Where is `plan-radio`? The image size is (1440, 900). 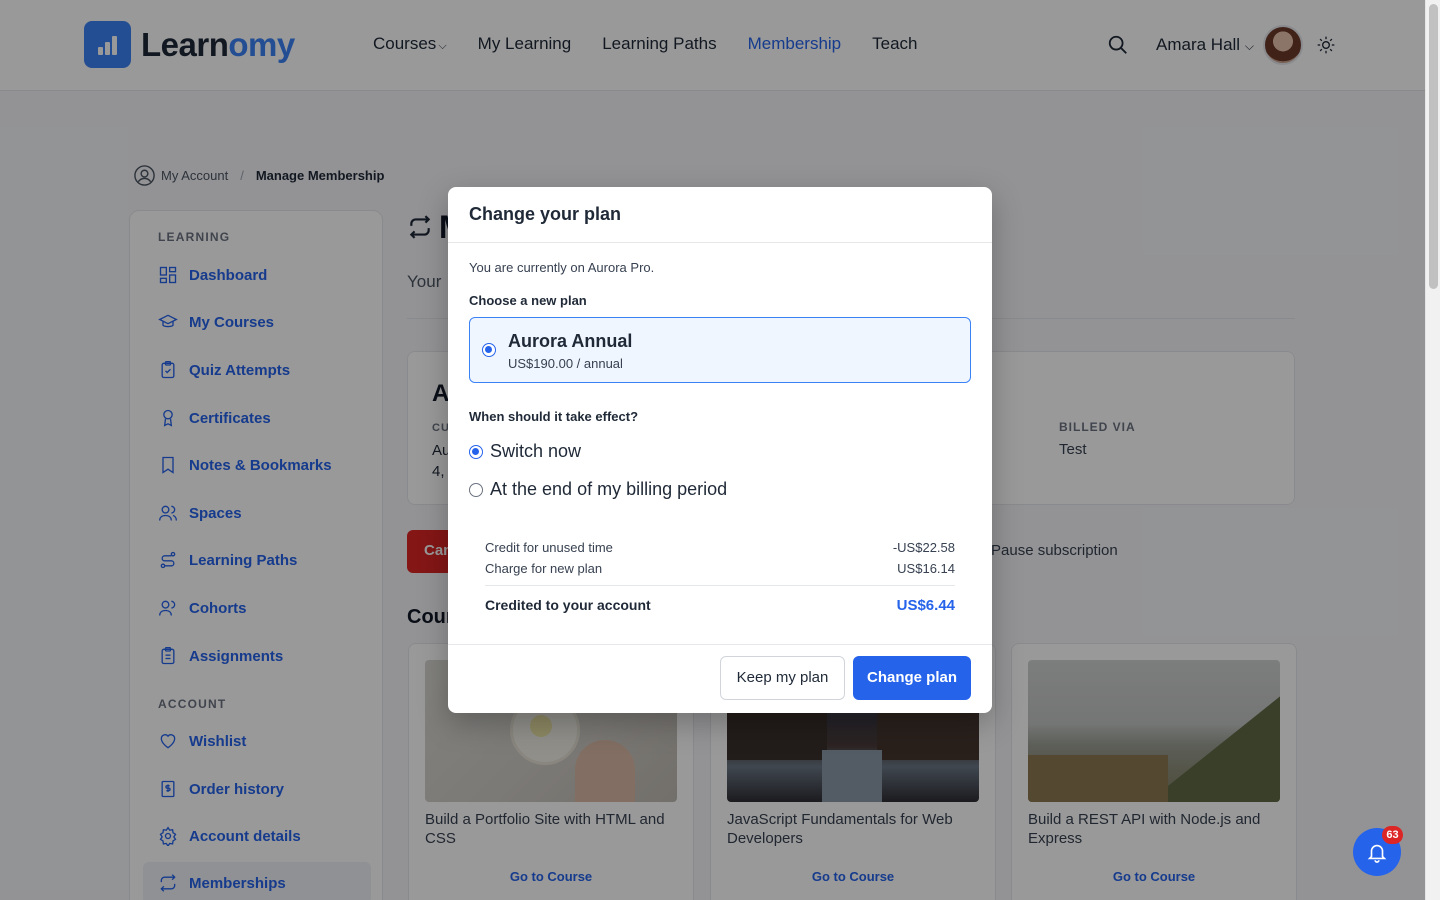 plan-radio is located at coordinates (489, 350).